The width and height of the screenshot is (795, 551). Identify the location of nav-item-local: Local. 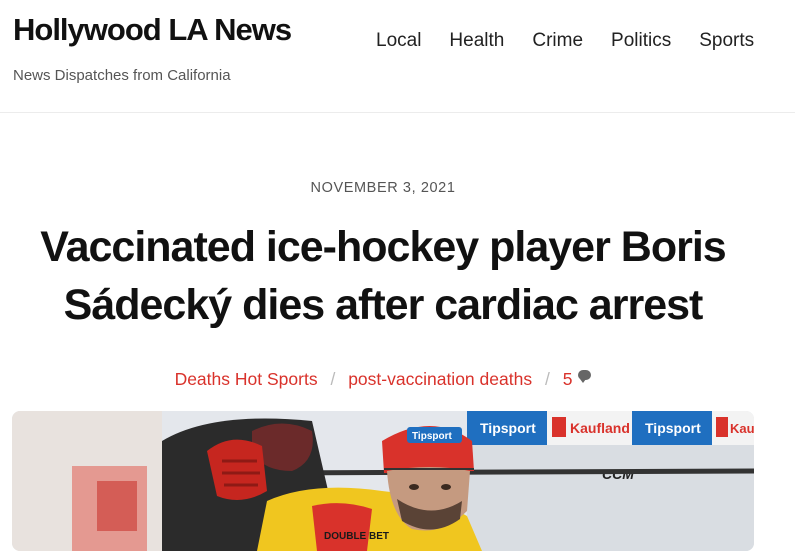
(398, 41).